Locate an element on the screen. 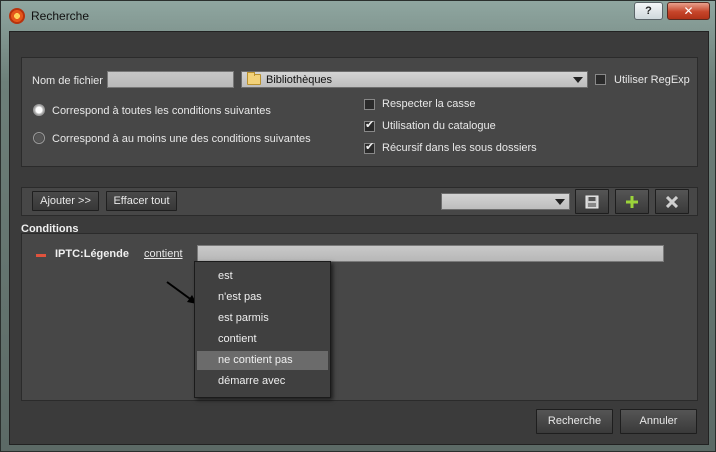 The image size is (716, 452). catalog-label: Utilisation du catalogue is located at coordinates (439, 126).